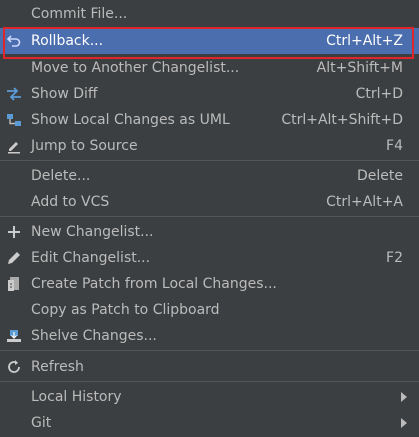 This screenshot has width=419, height=437. What do you see at coordinates (364, 41) in the screenshot?
I see `menu-item-shortcut: Ctrl+Alt+Z` at bounding box center [364, 41].